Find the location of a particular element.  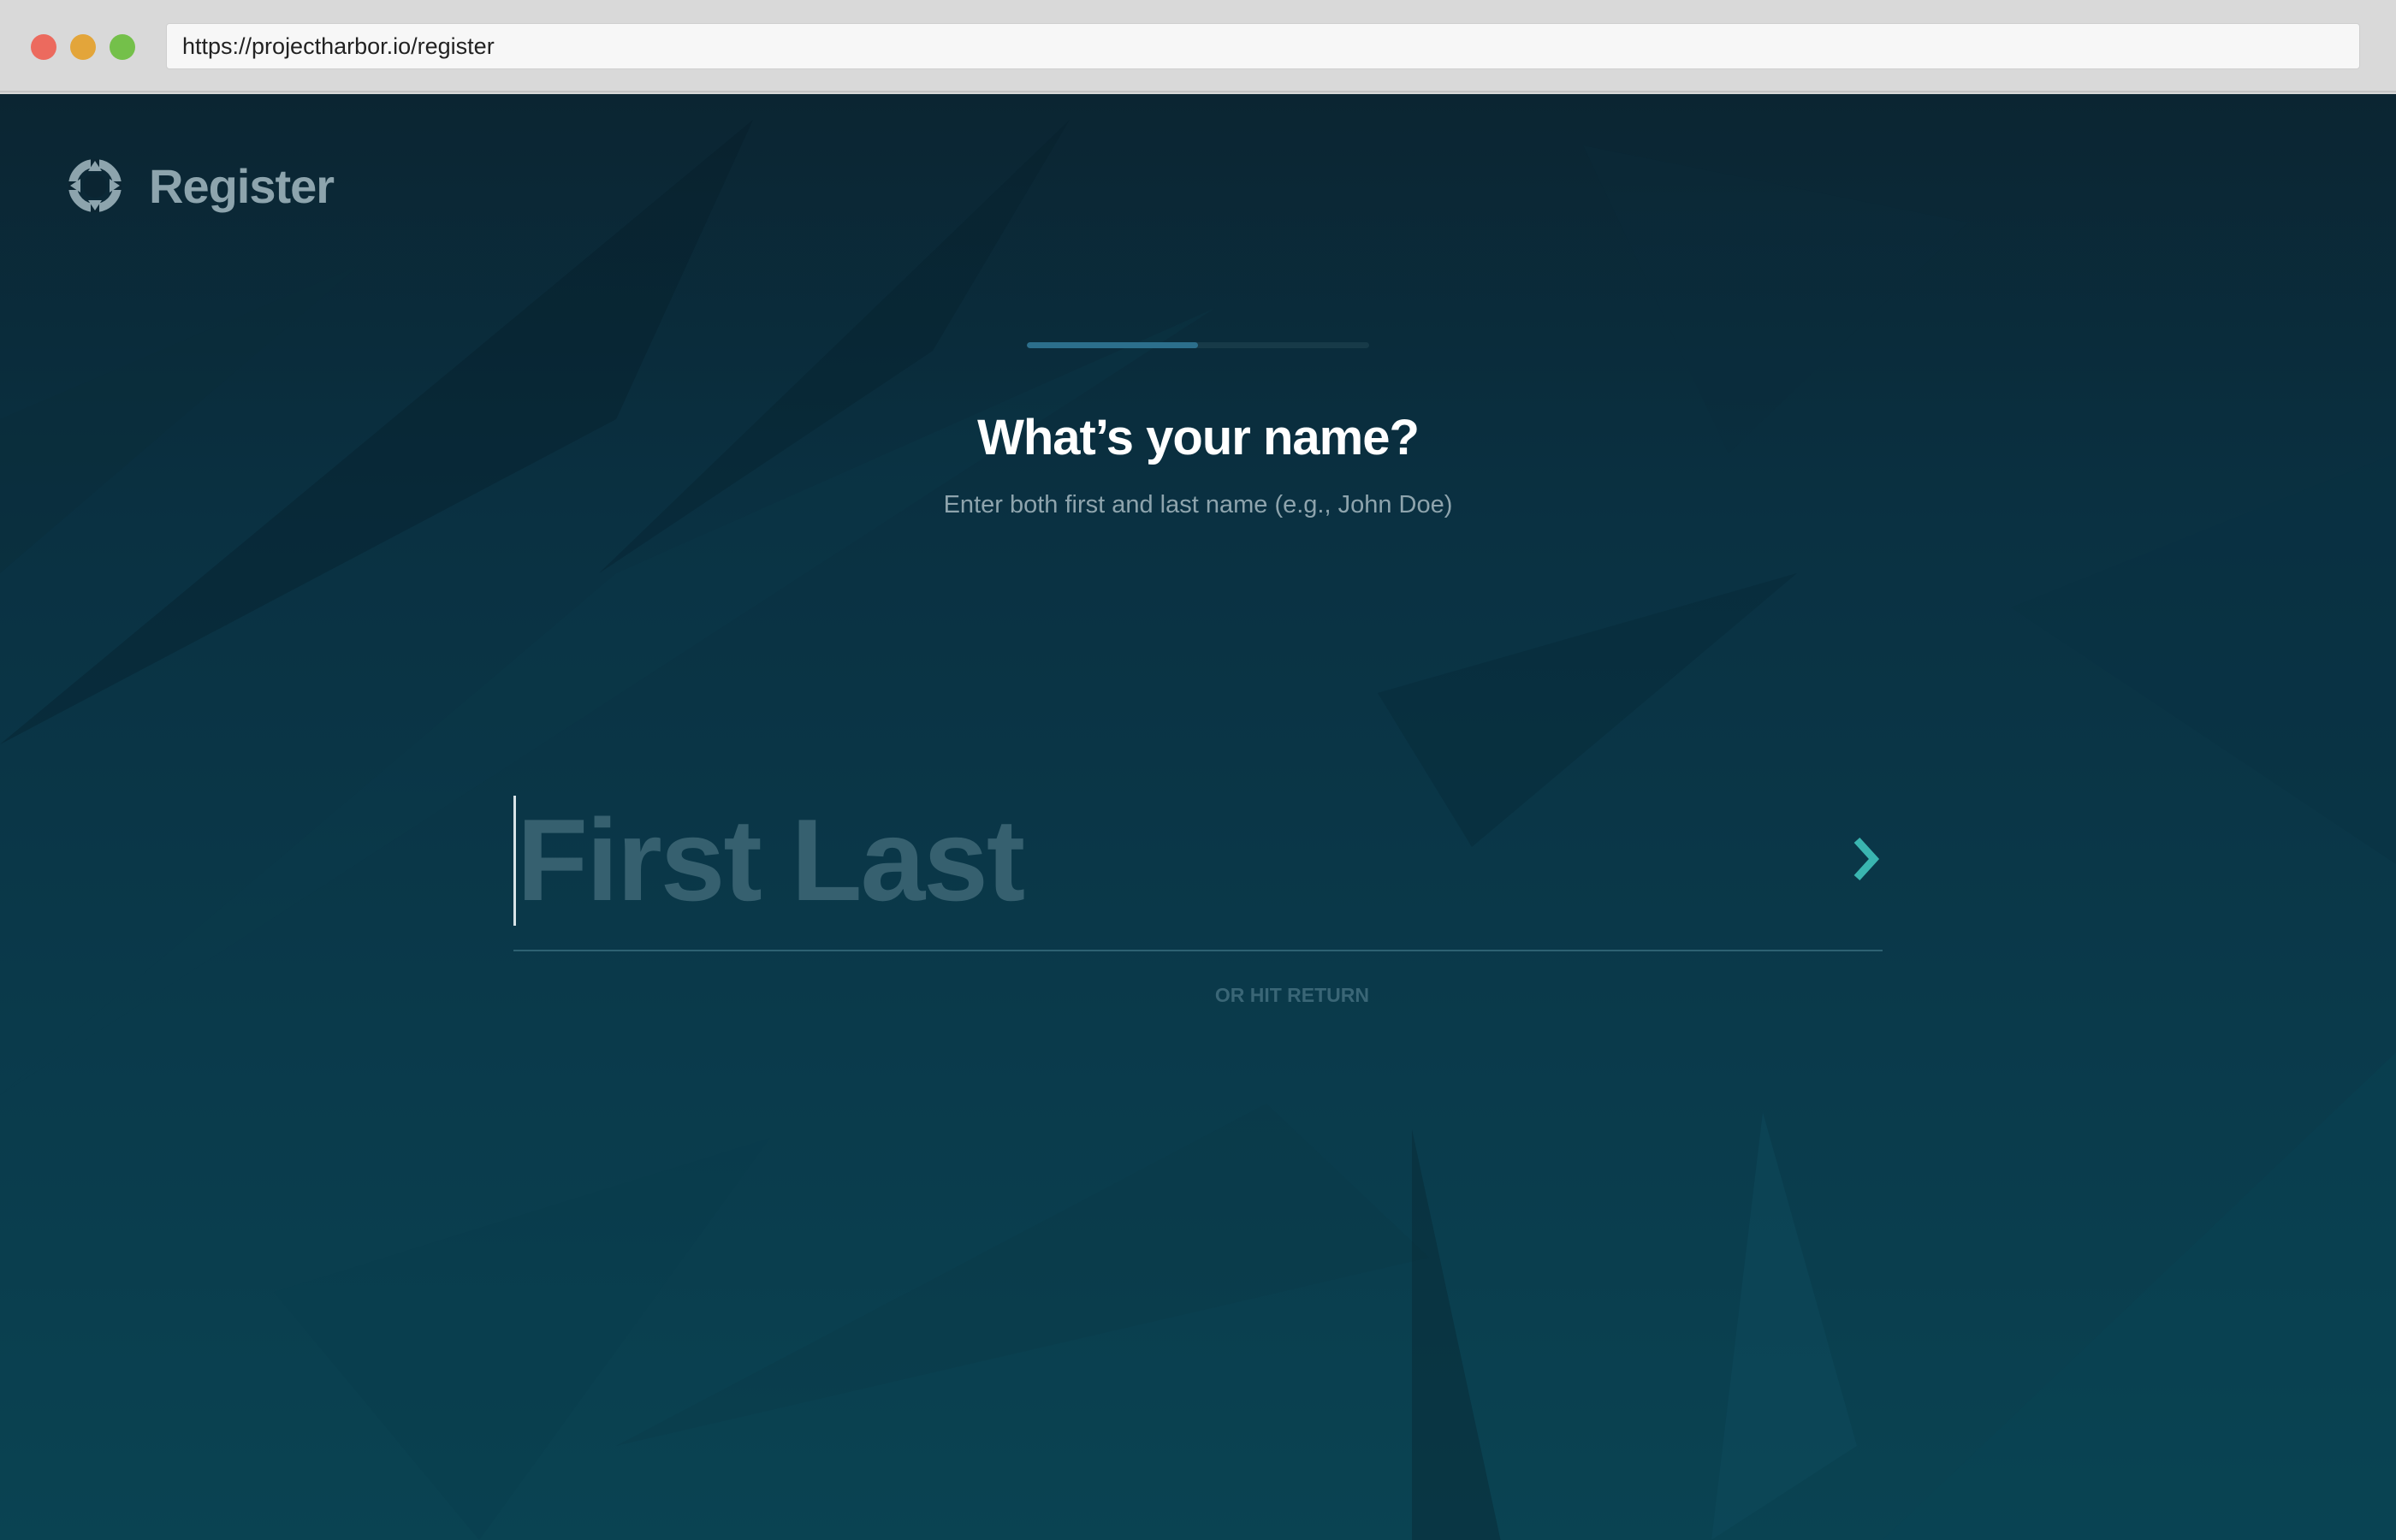

page-title: Register is located at coordinates (242, 185).